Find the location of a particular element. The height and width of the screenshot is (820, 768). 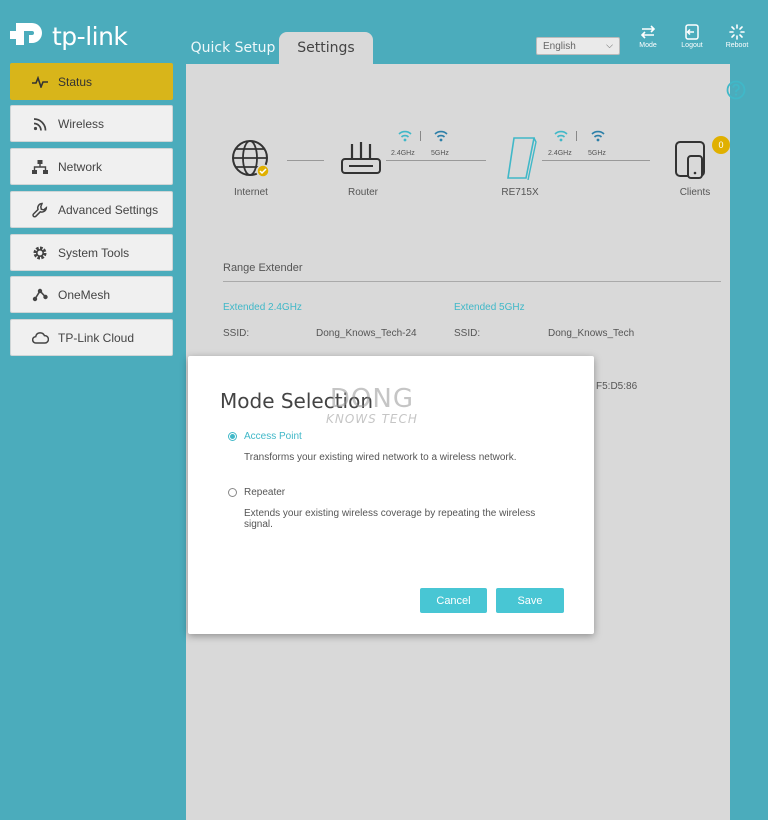

chevron-down-icon: ⌵ is located at coordinates (609, 45).